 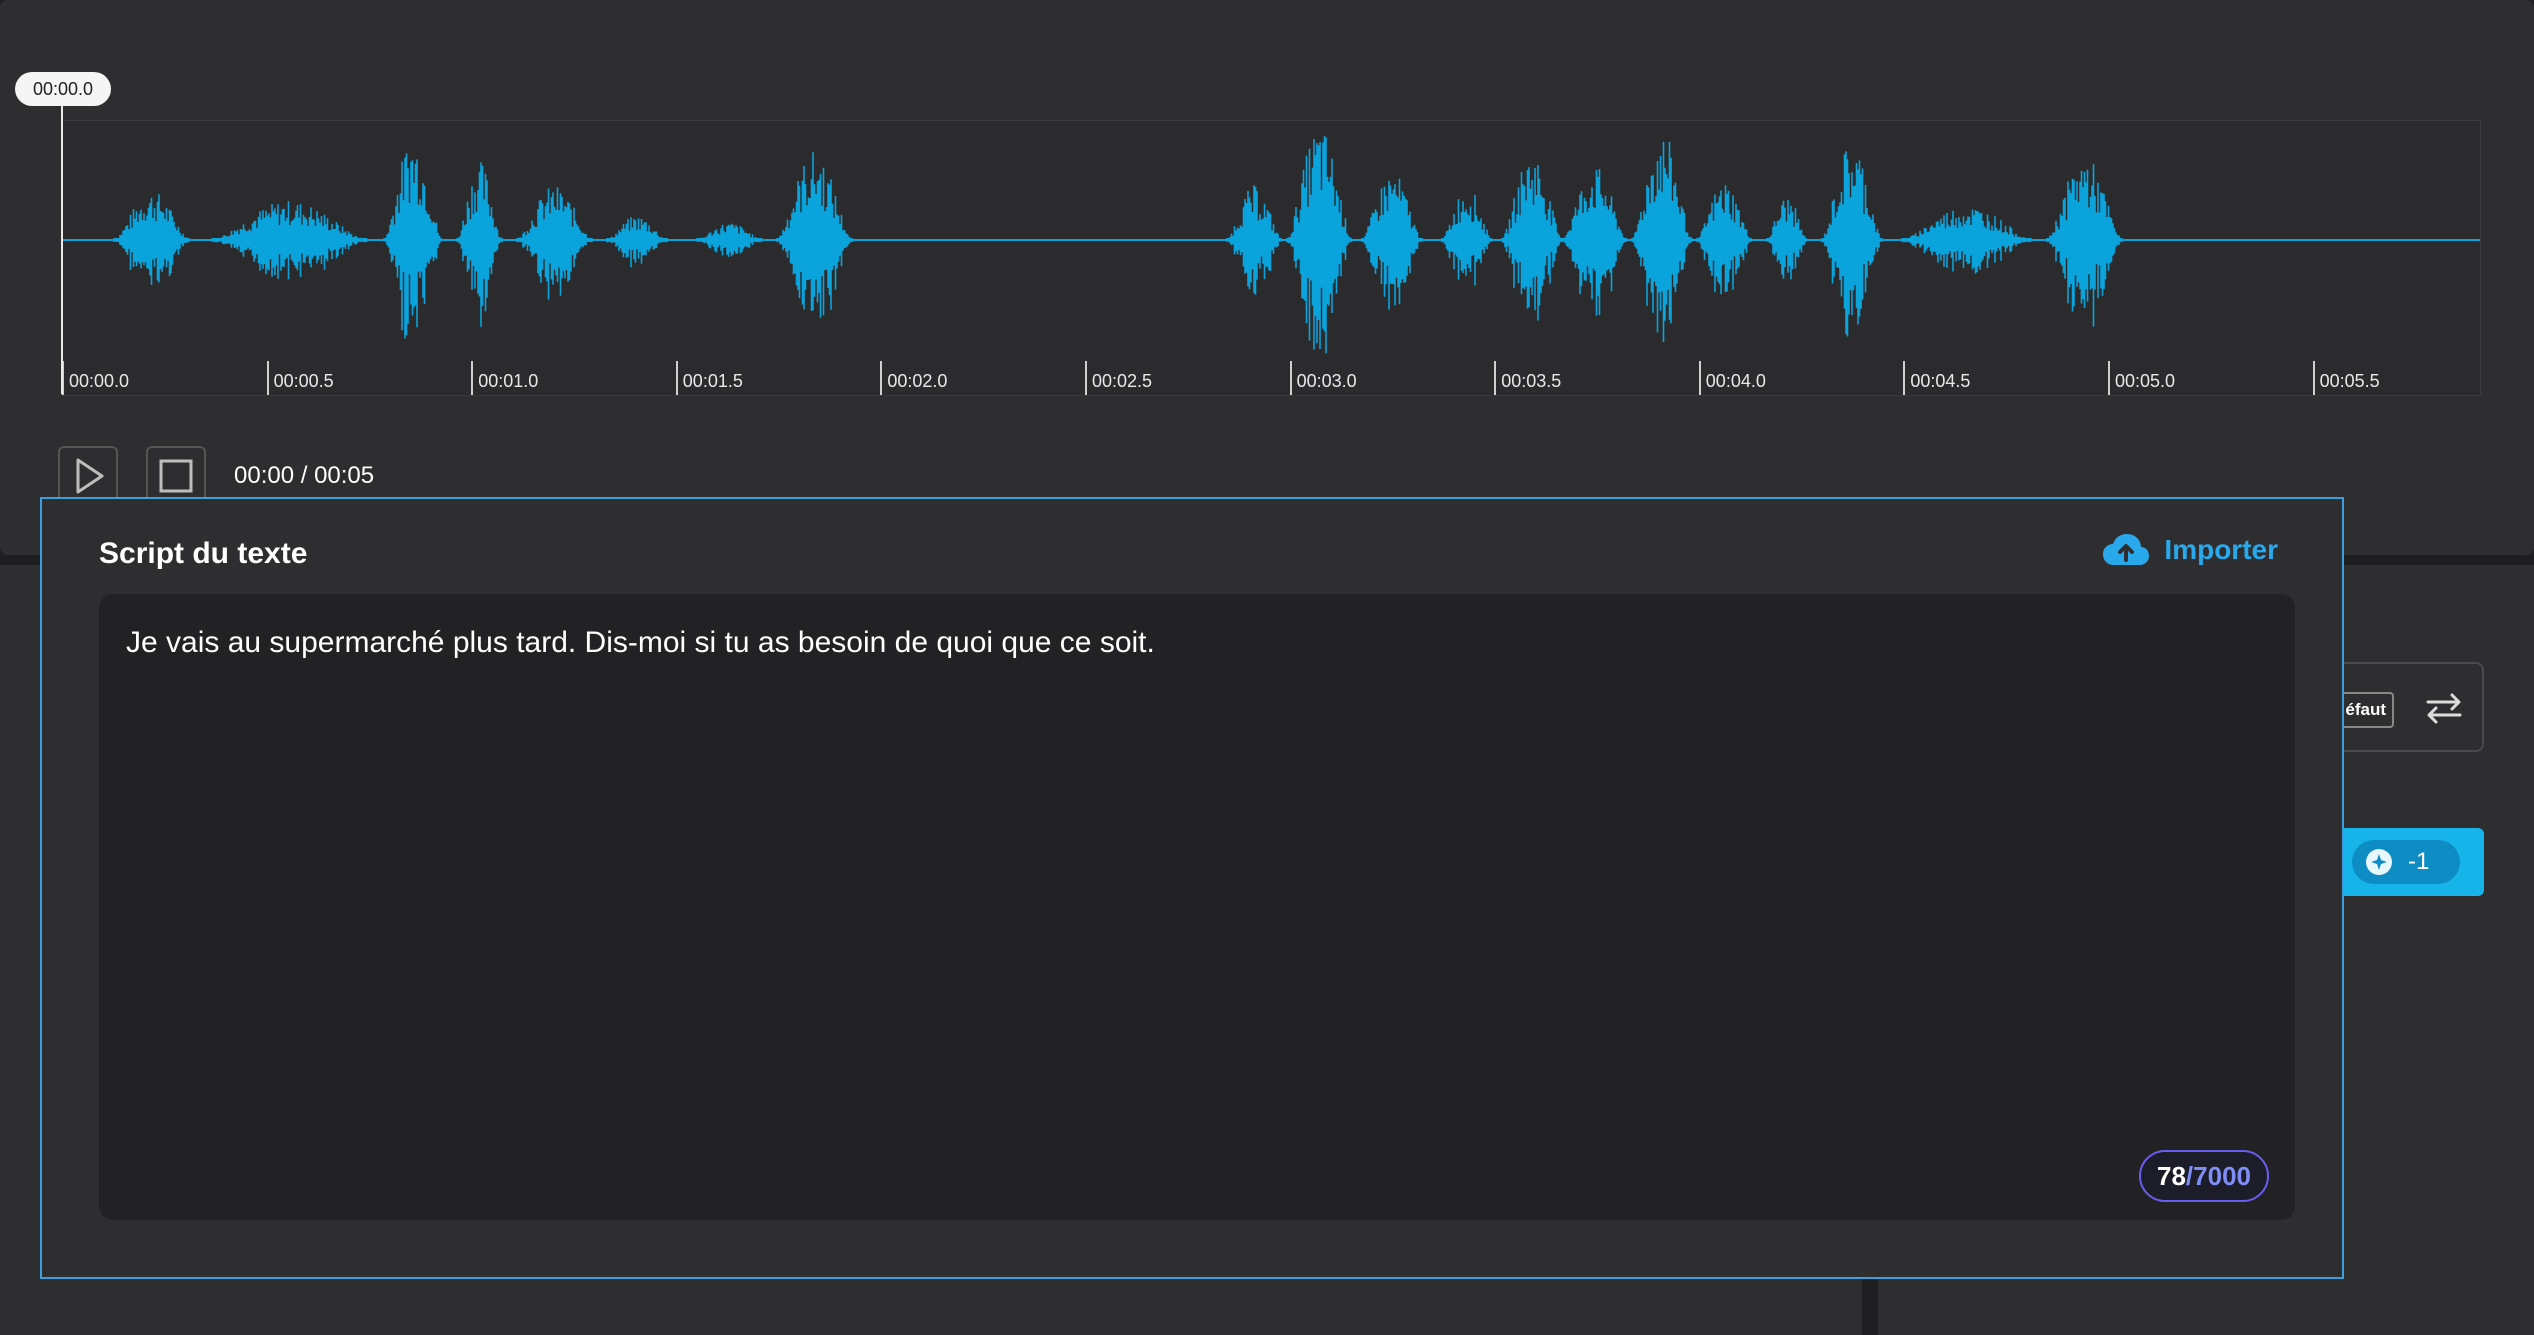 What do you see at coordinates (1735, 381) in the screenshot?
I see `time-tick-label: 00:04.0` at bounding box center [1735, 381].